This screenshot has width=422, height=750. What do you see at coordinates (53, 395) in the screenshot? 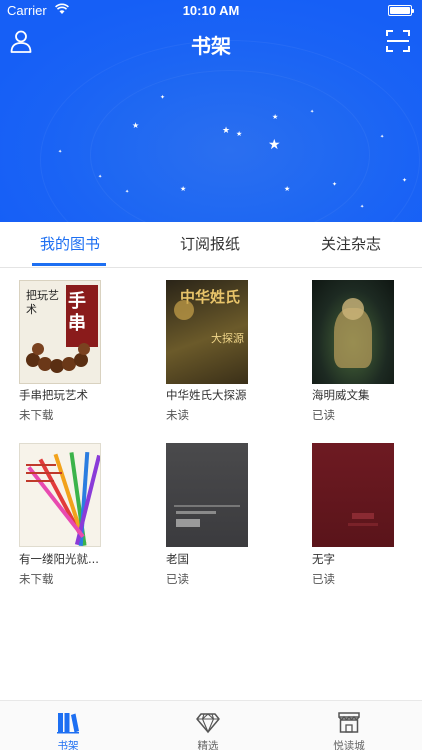
I see `book-title: 手串把玩艺术` at bounding box center [53, 395].